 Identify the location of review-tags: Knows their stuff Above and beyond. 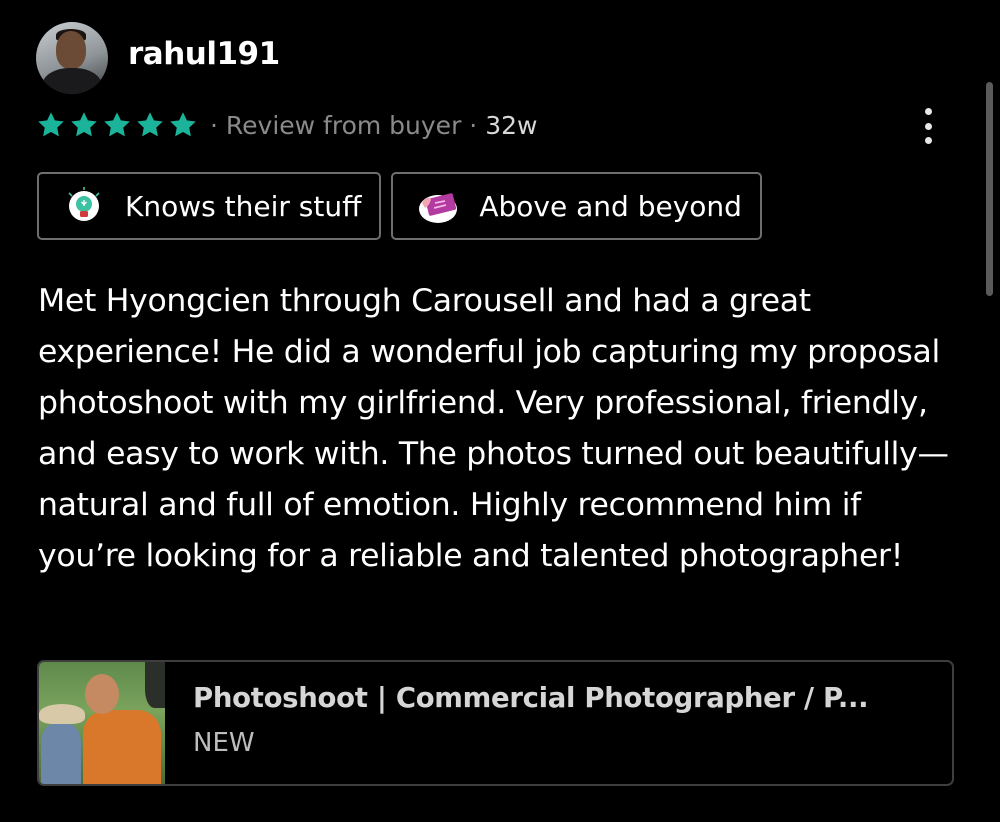
(399, 206).